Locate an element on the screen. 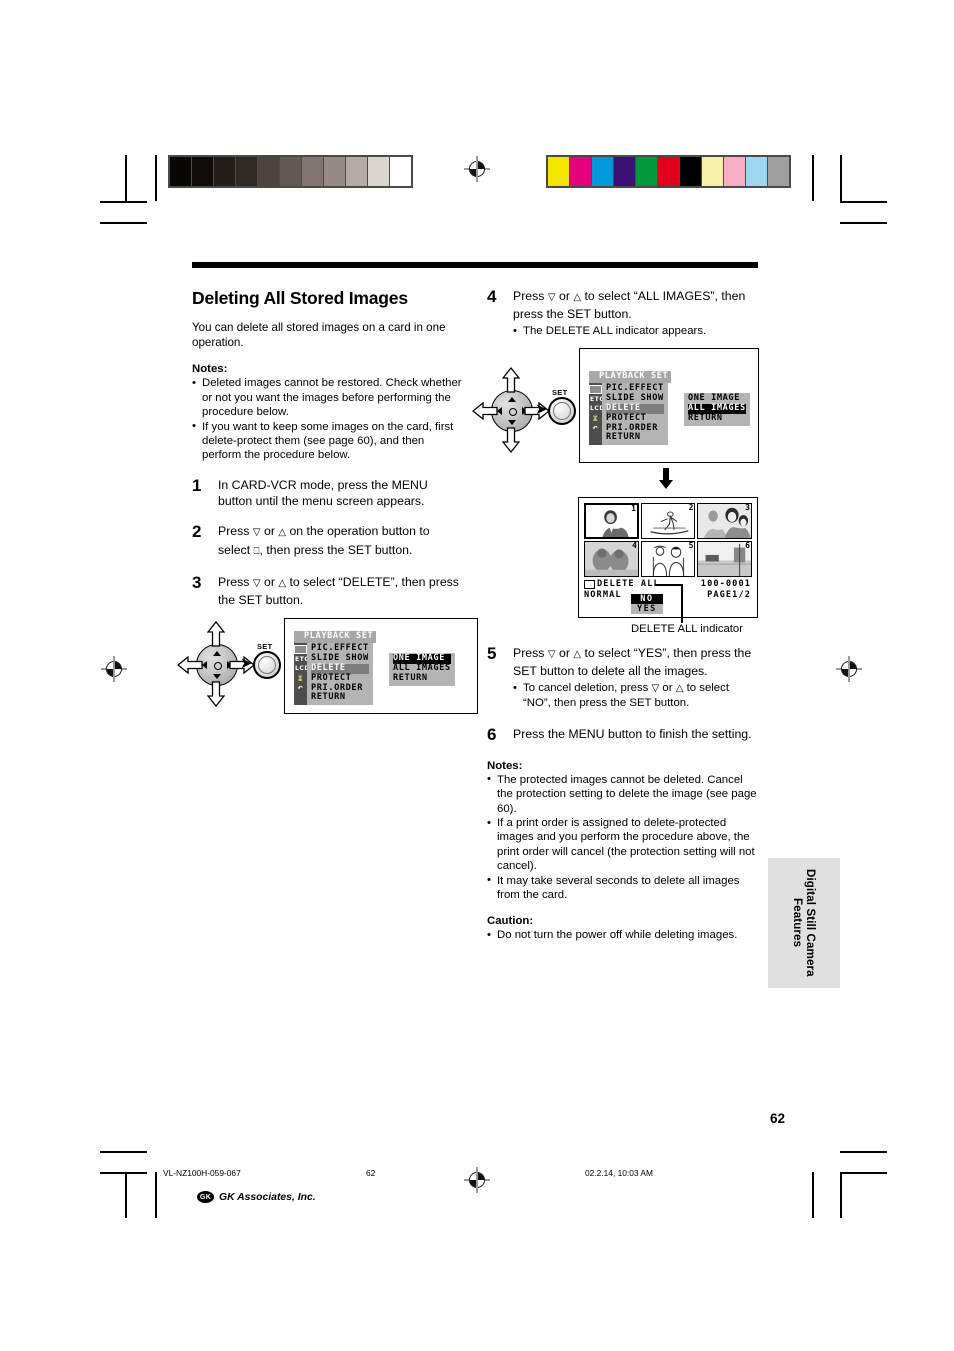 The width and height of the screenshot is (954, 1351). caution-heading: Caution: is located at coordinates (510, 921).